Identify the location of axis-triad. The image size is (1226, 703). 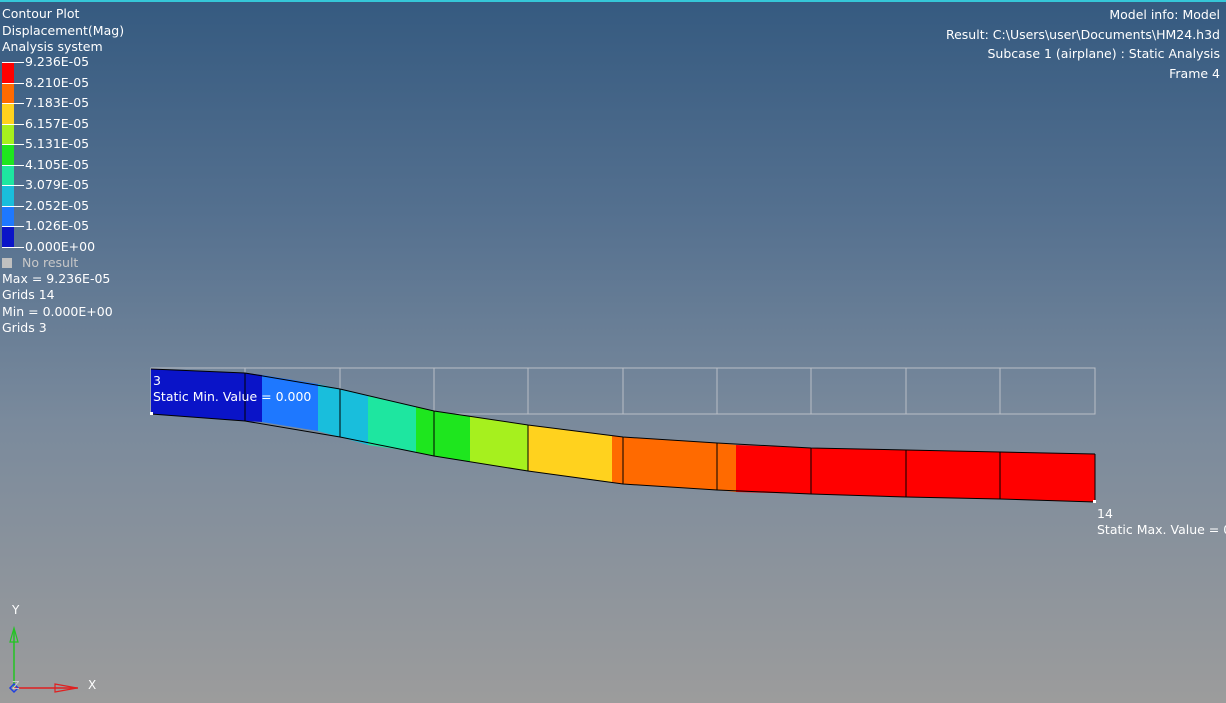
(43, 659).